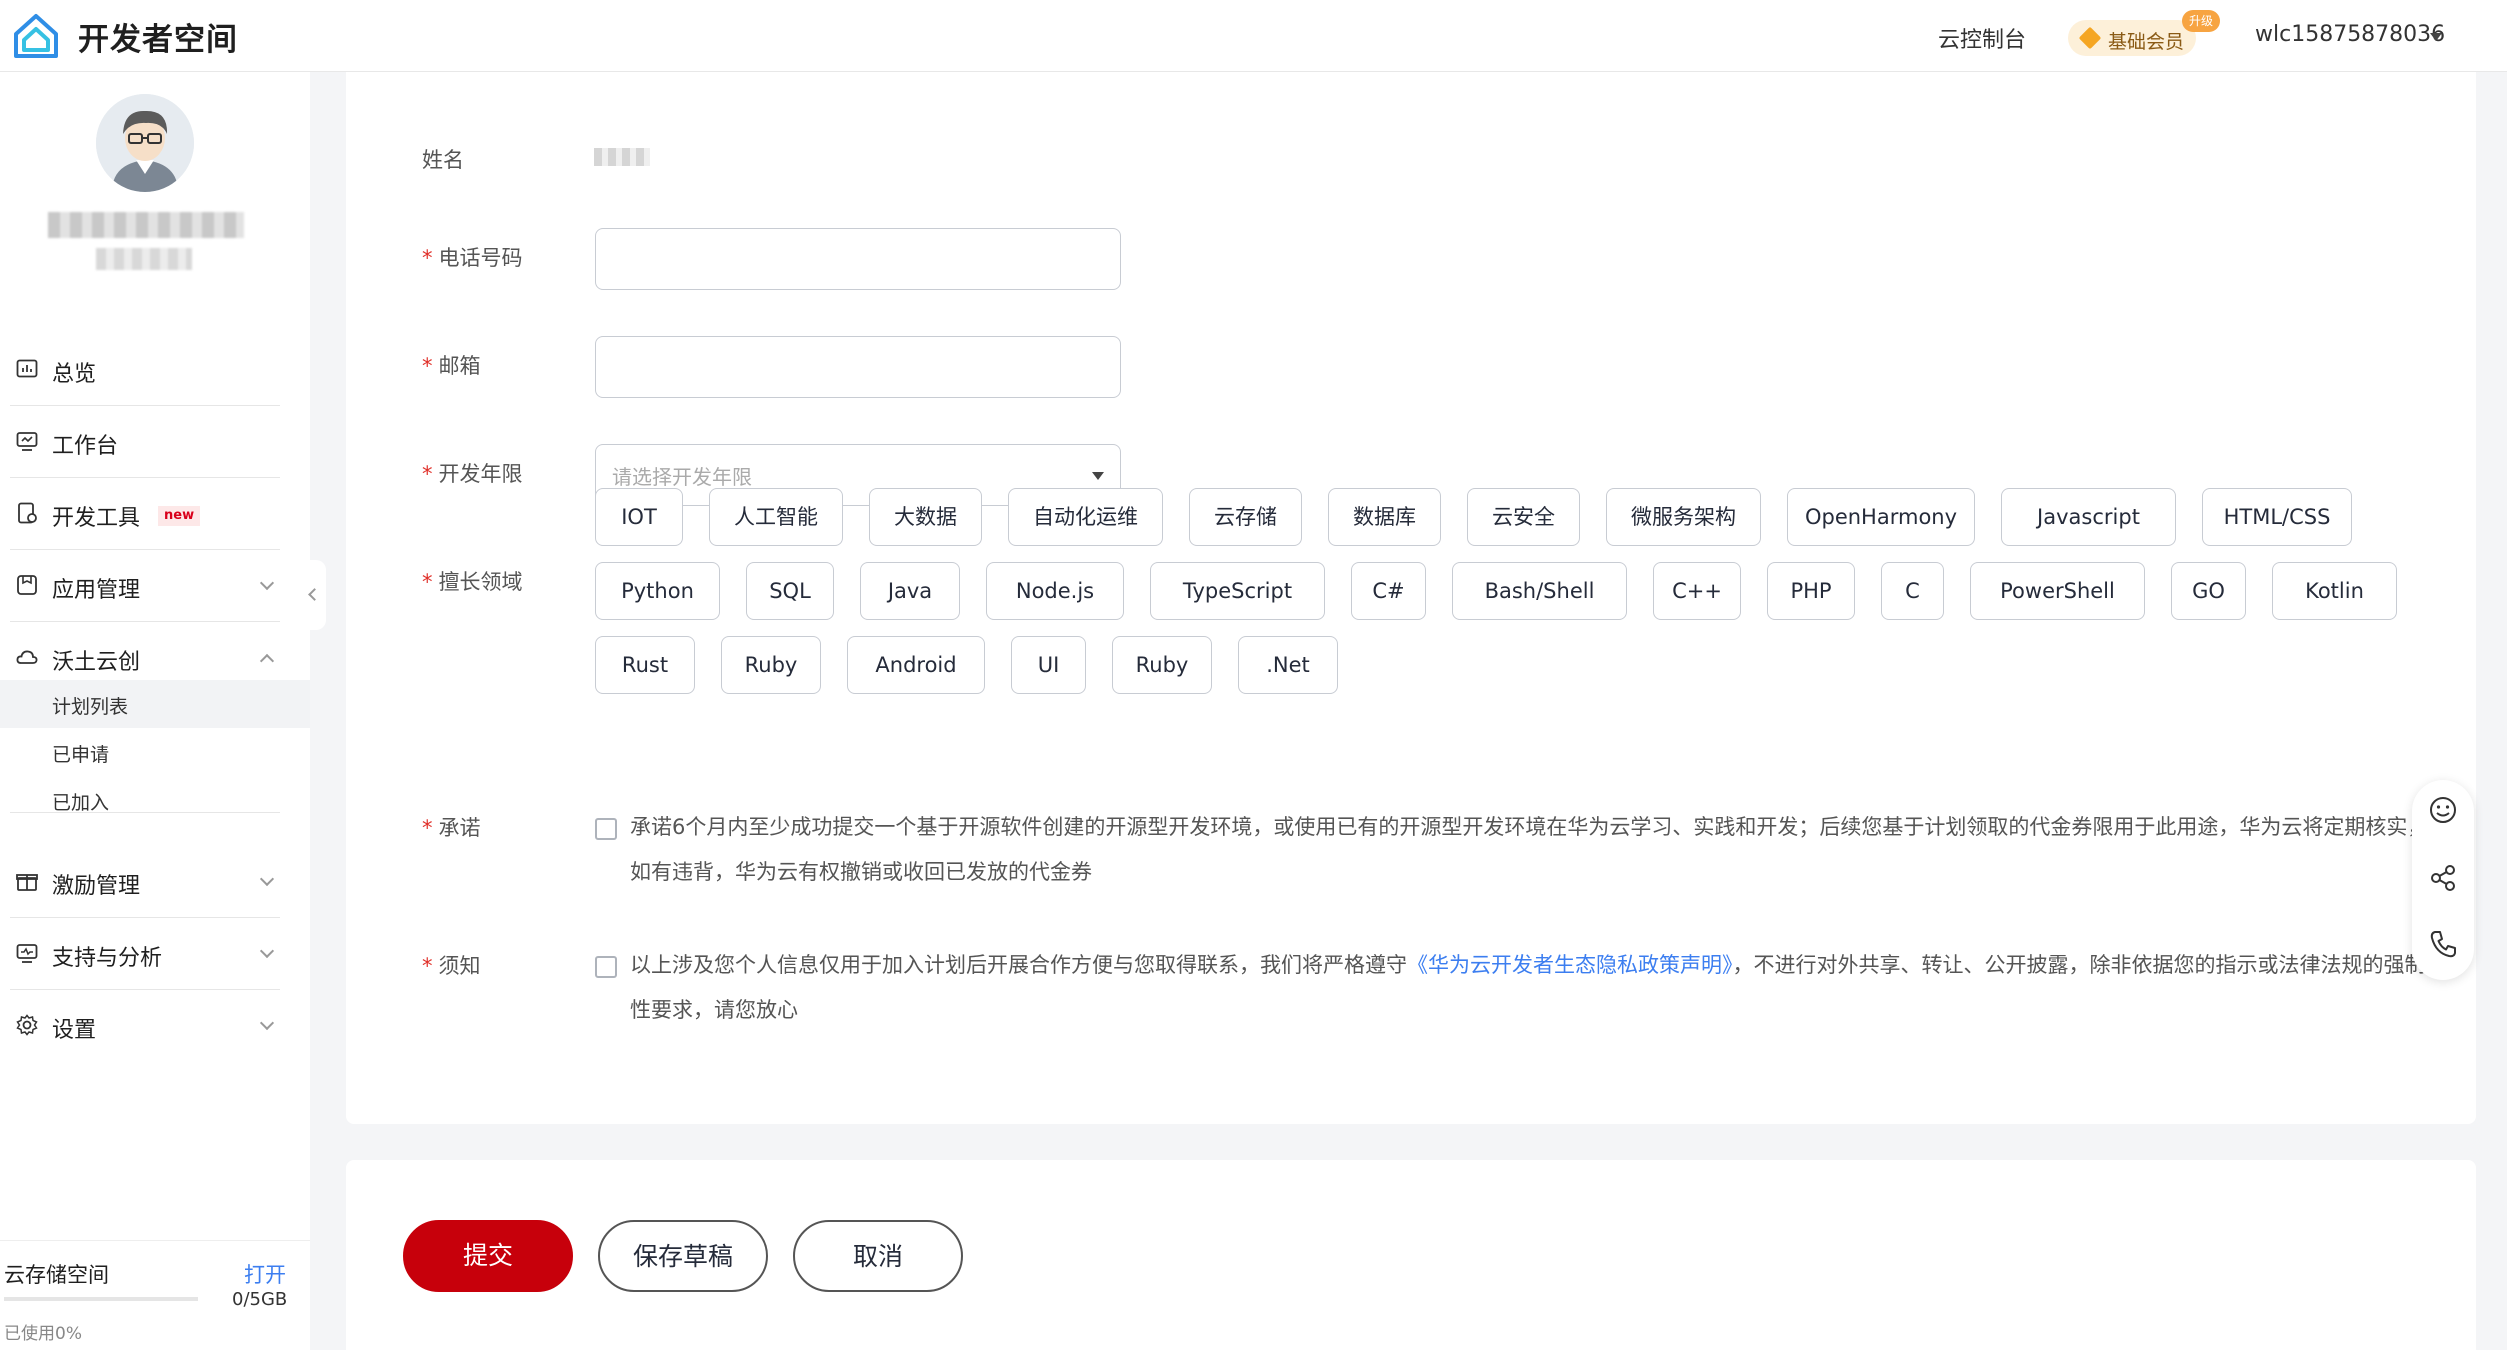 This screenshot has height=1350, width=2507. I want to click on blurred-name-value, so click(622, 157).